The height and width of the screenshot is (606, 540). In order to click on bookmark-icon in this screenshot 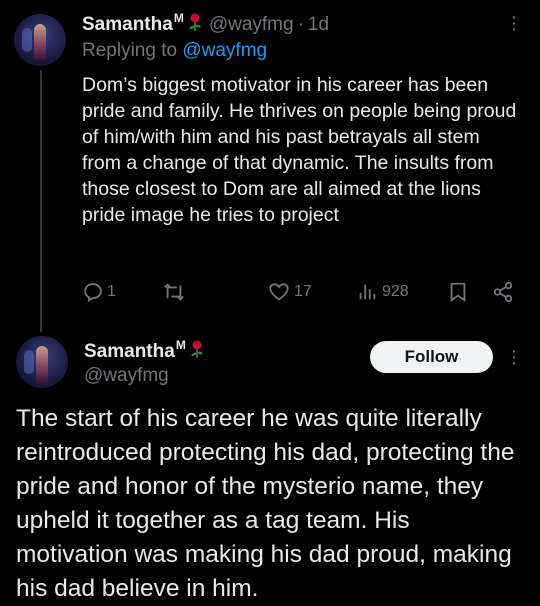, I will do `click(458, 292)`.